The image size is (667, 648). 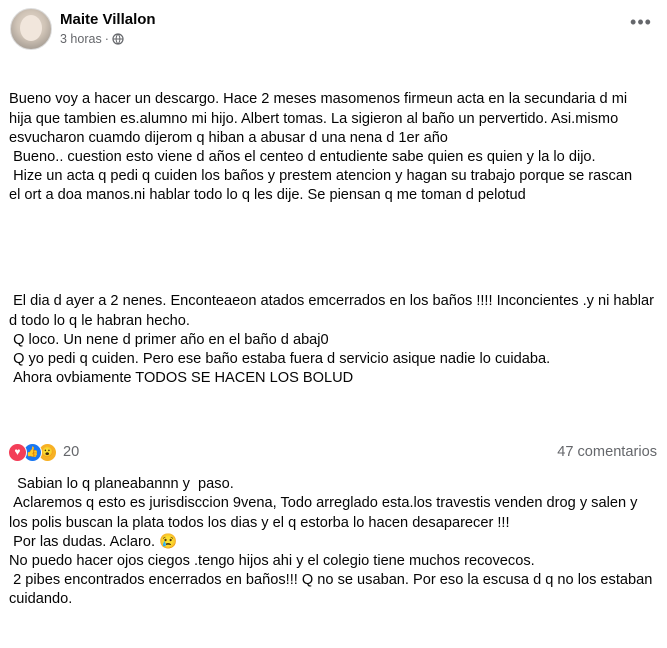 I want to click on post-meta: Maite Villalon 3 horas ·, so click(x=108, y=29).